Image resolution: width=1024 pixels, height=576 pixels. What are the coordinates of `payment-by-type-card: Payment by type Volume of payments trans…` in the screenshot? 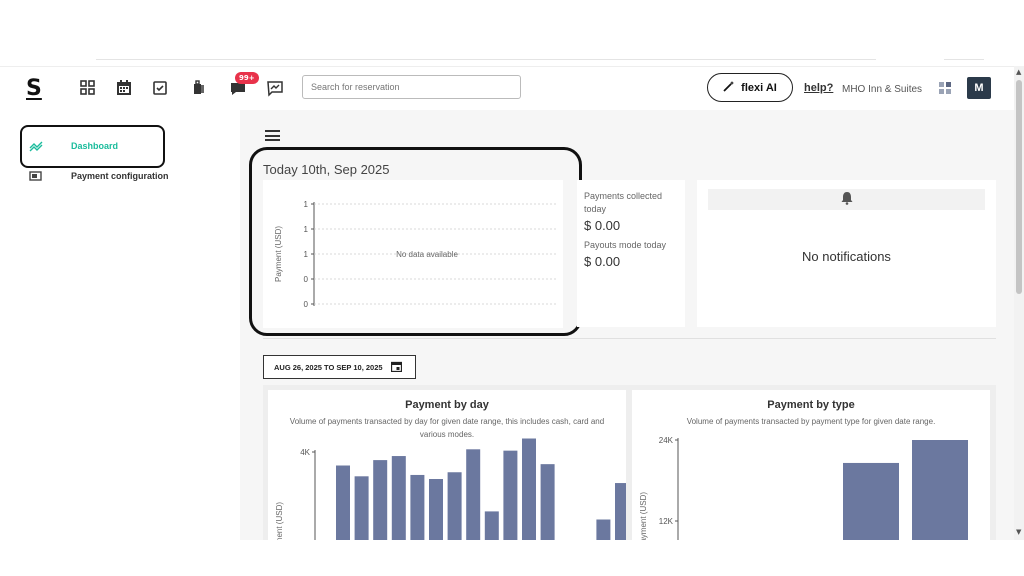 It's located at (811, 465).